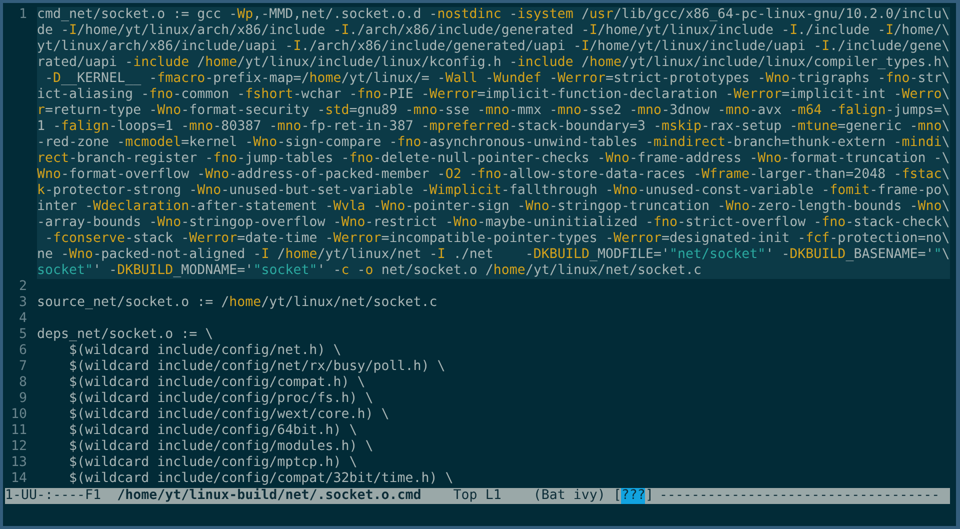 The height and width of the screenshot is (529, 960). I want to click on code-text: de -I/home/yt/linux/arch/x86/include -I./arch/x86/include/generated -I/home/yt/linux/include -I./include -I/home/\, so click(493, 31).